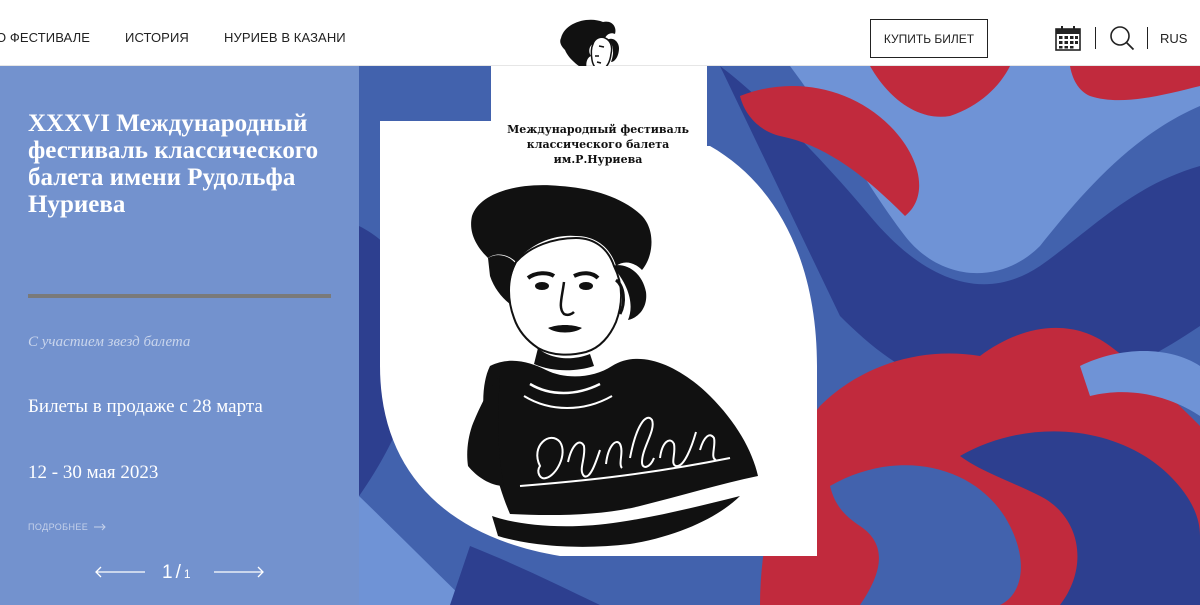 The height and width of the screenshot is (605, 1200). Describe the element at coordinates (1068, 40) in the screenshot. I see `calendar-icon` at that location.